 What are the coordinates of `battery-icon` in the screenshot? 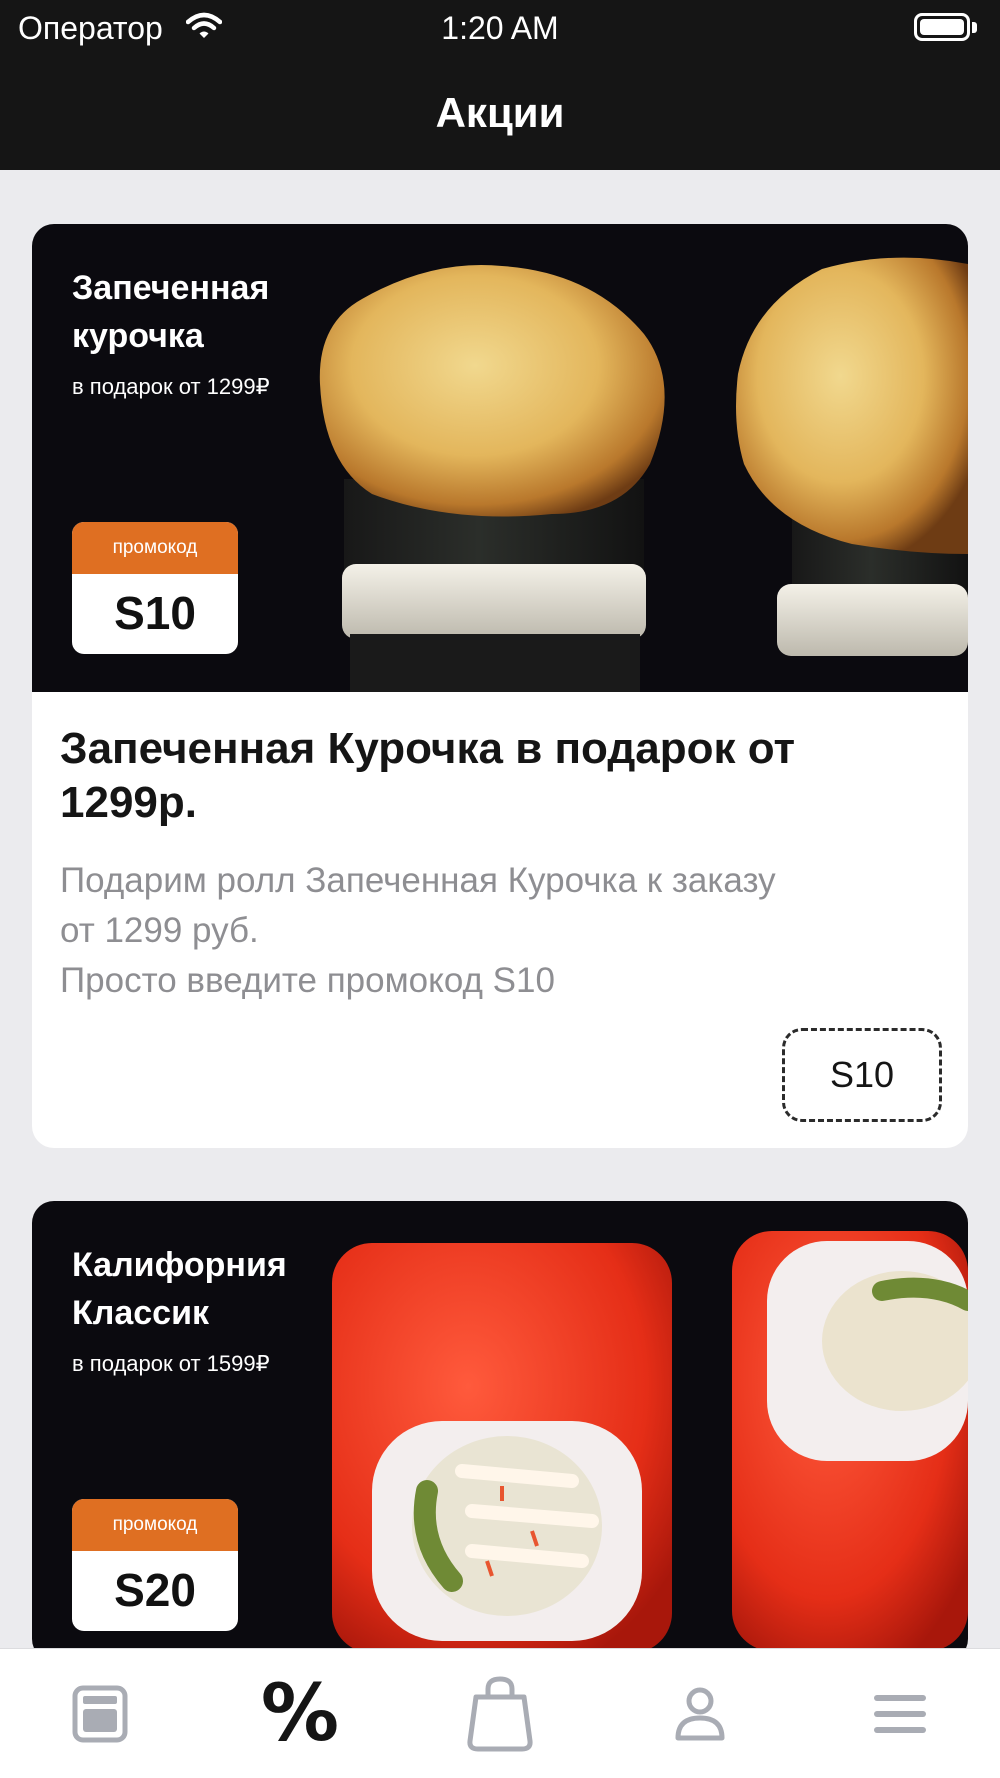 It's located at (942, 27).